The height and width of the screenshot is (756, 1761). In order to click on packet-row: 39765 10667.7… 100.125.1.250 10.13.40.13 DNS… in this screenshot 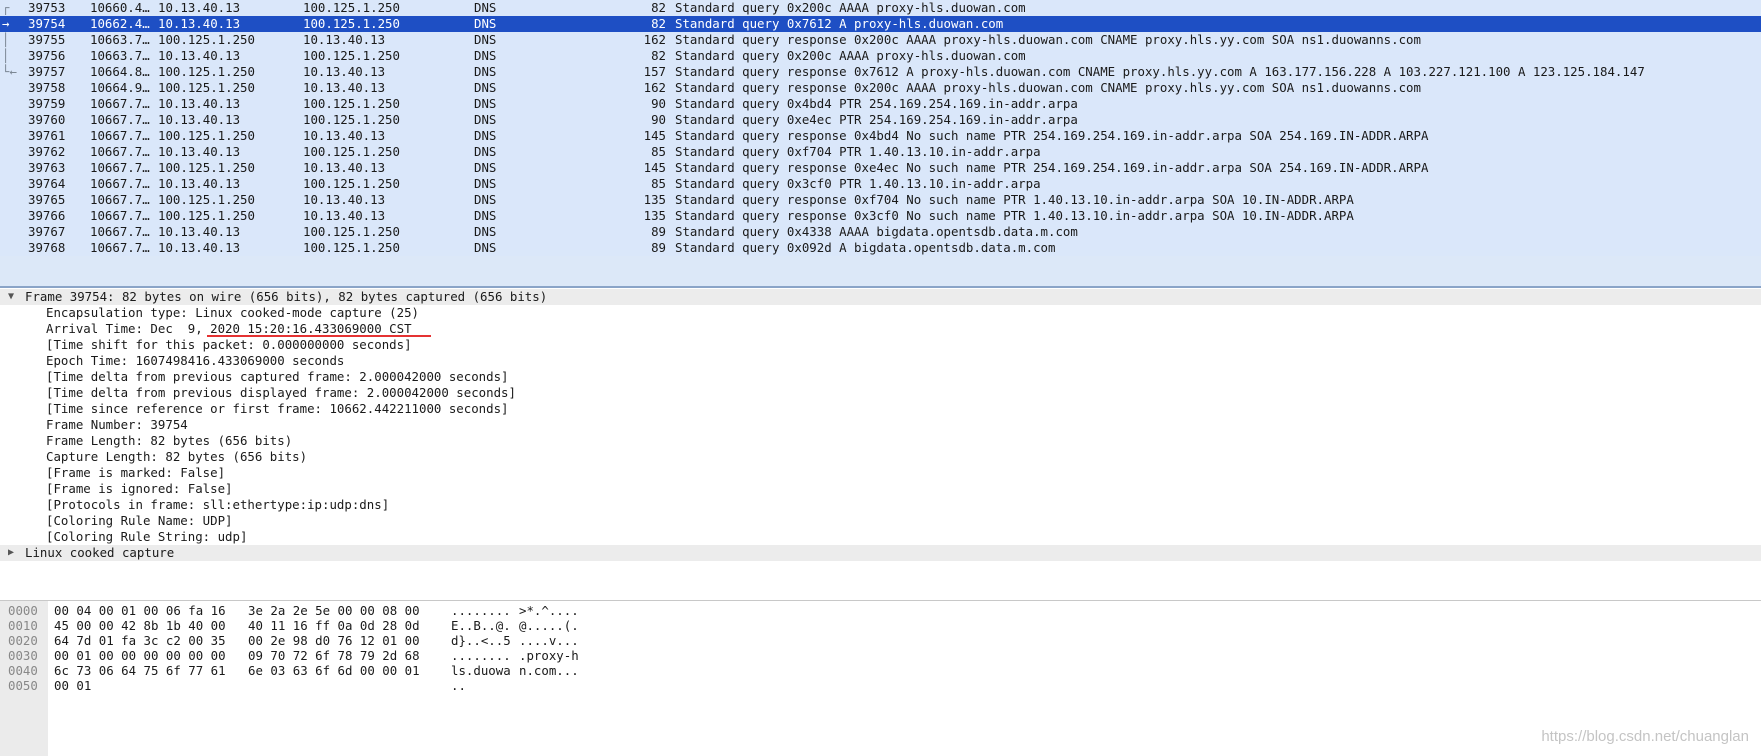, I will do `click(880, 200)`.